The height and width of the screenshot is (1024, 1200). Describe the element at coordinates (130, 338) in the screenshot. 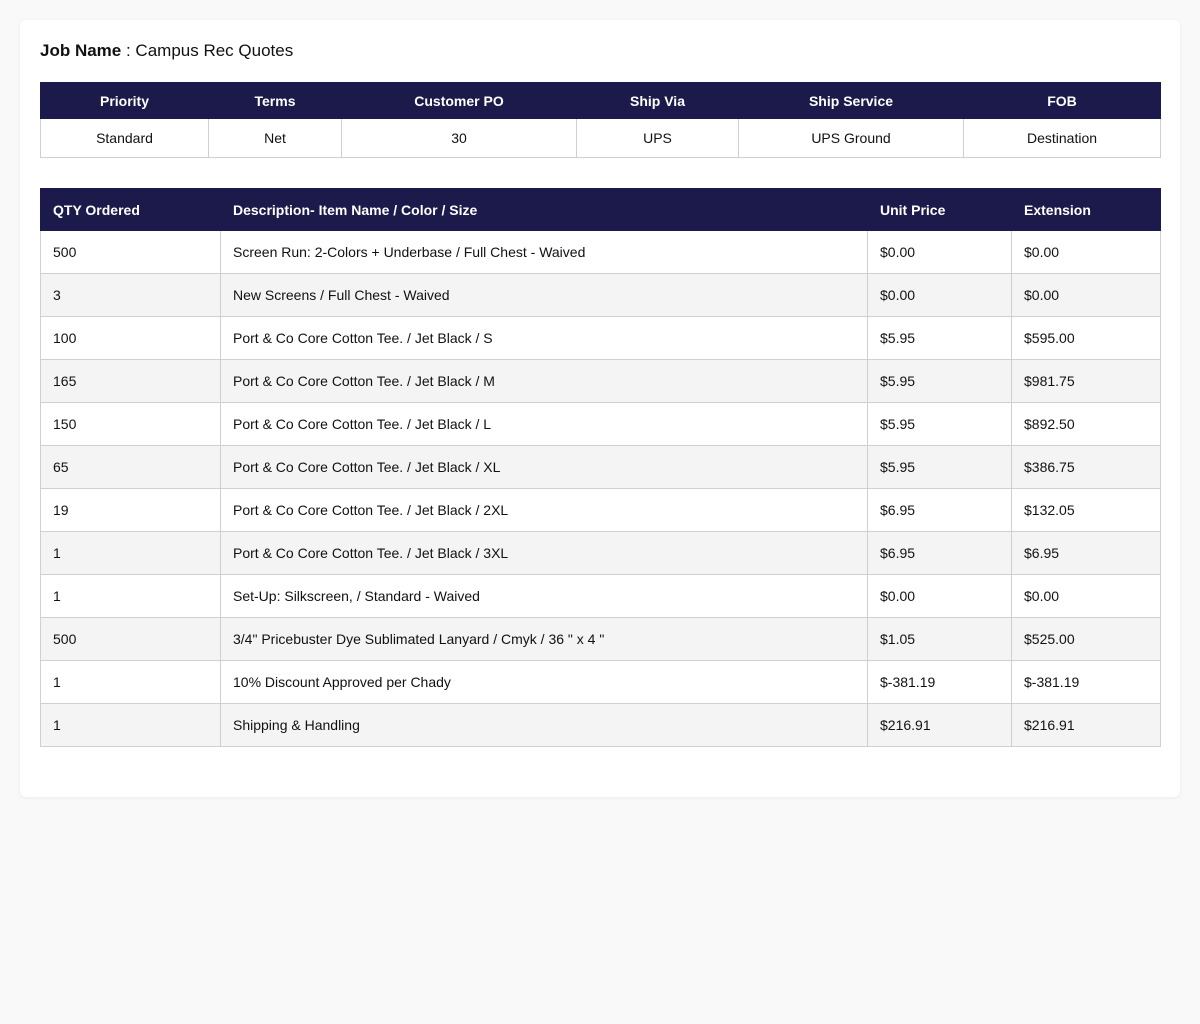

I see `qty-cell: 100` at that location.